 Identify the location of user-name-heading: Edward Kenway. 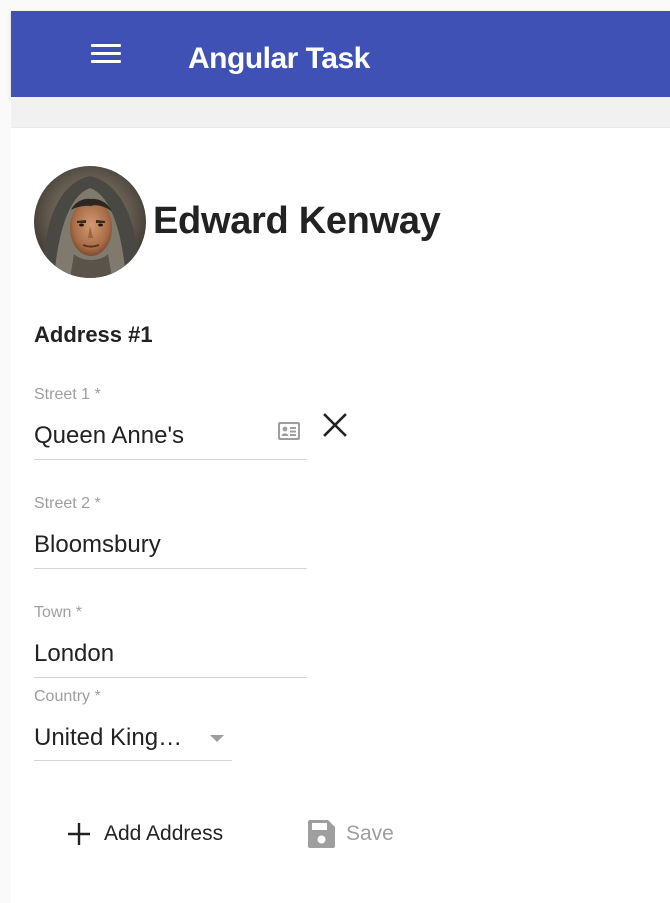
(297, 221).